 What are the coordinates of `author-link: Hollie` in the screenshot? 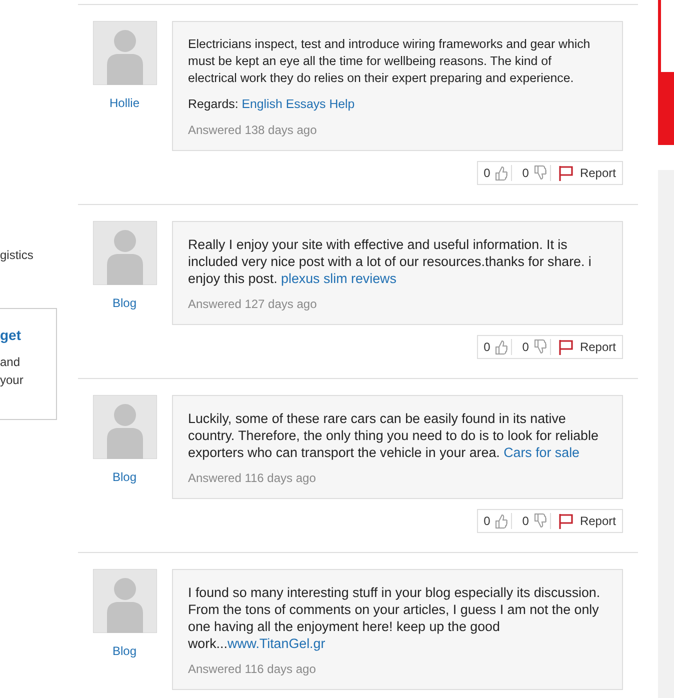 It's located at (124, 103).